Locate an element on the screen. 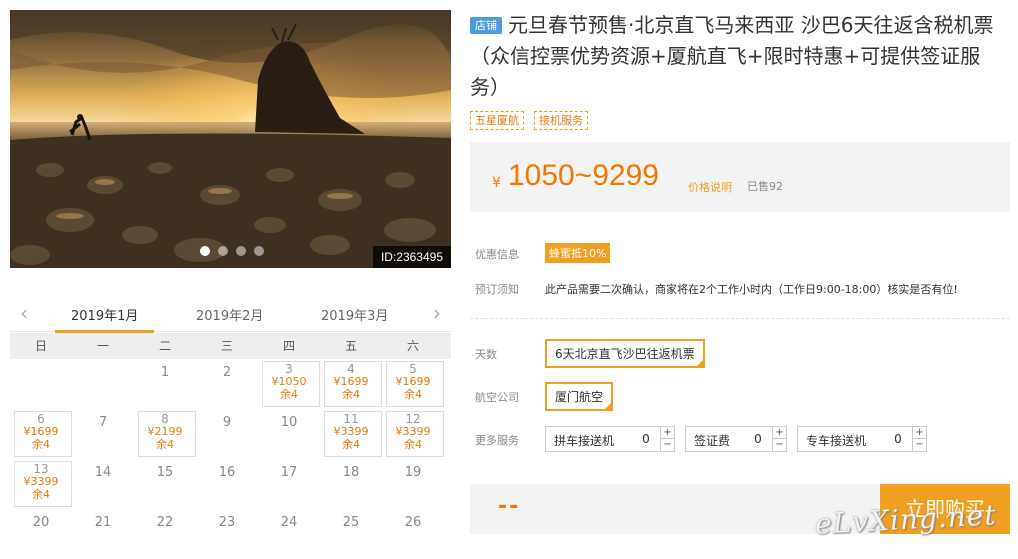 The width and height of the screenshot is (1018, 559). day-number: 19 is located at coordinates (413, 472).